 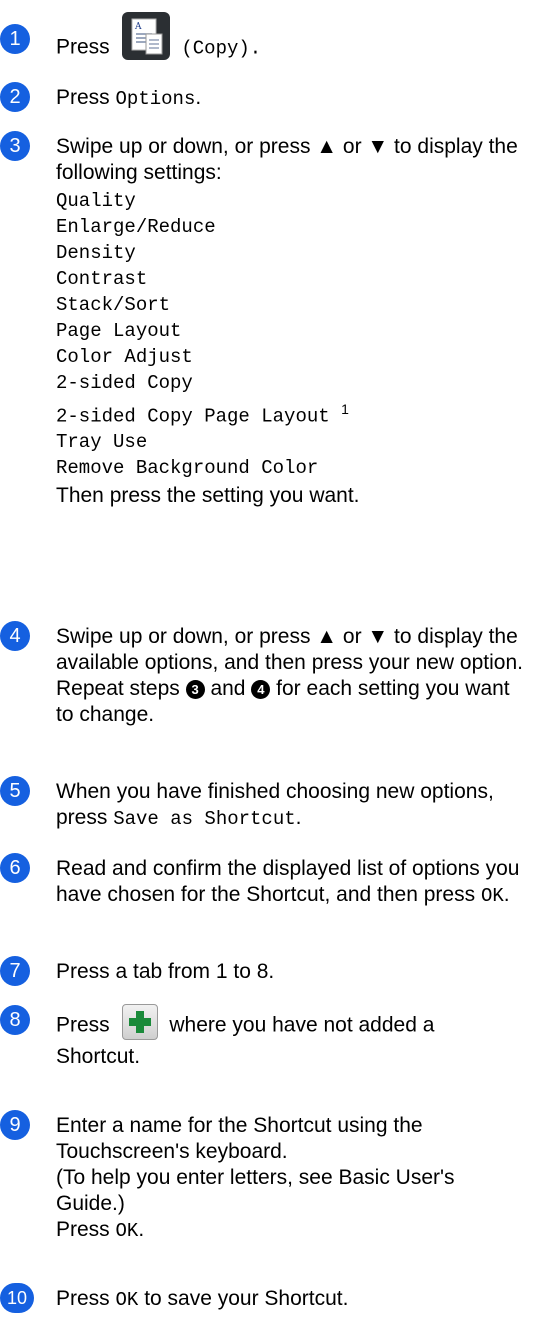 What do you see at coordinates (96, 201) in the screenshot?
I see `setting-item: Quality` at bounding box center [96, 201].